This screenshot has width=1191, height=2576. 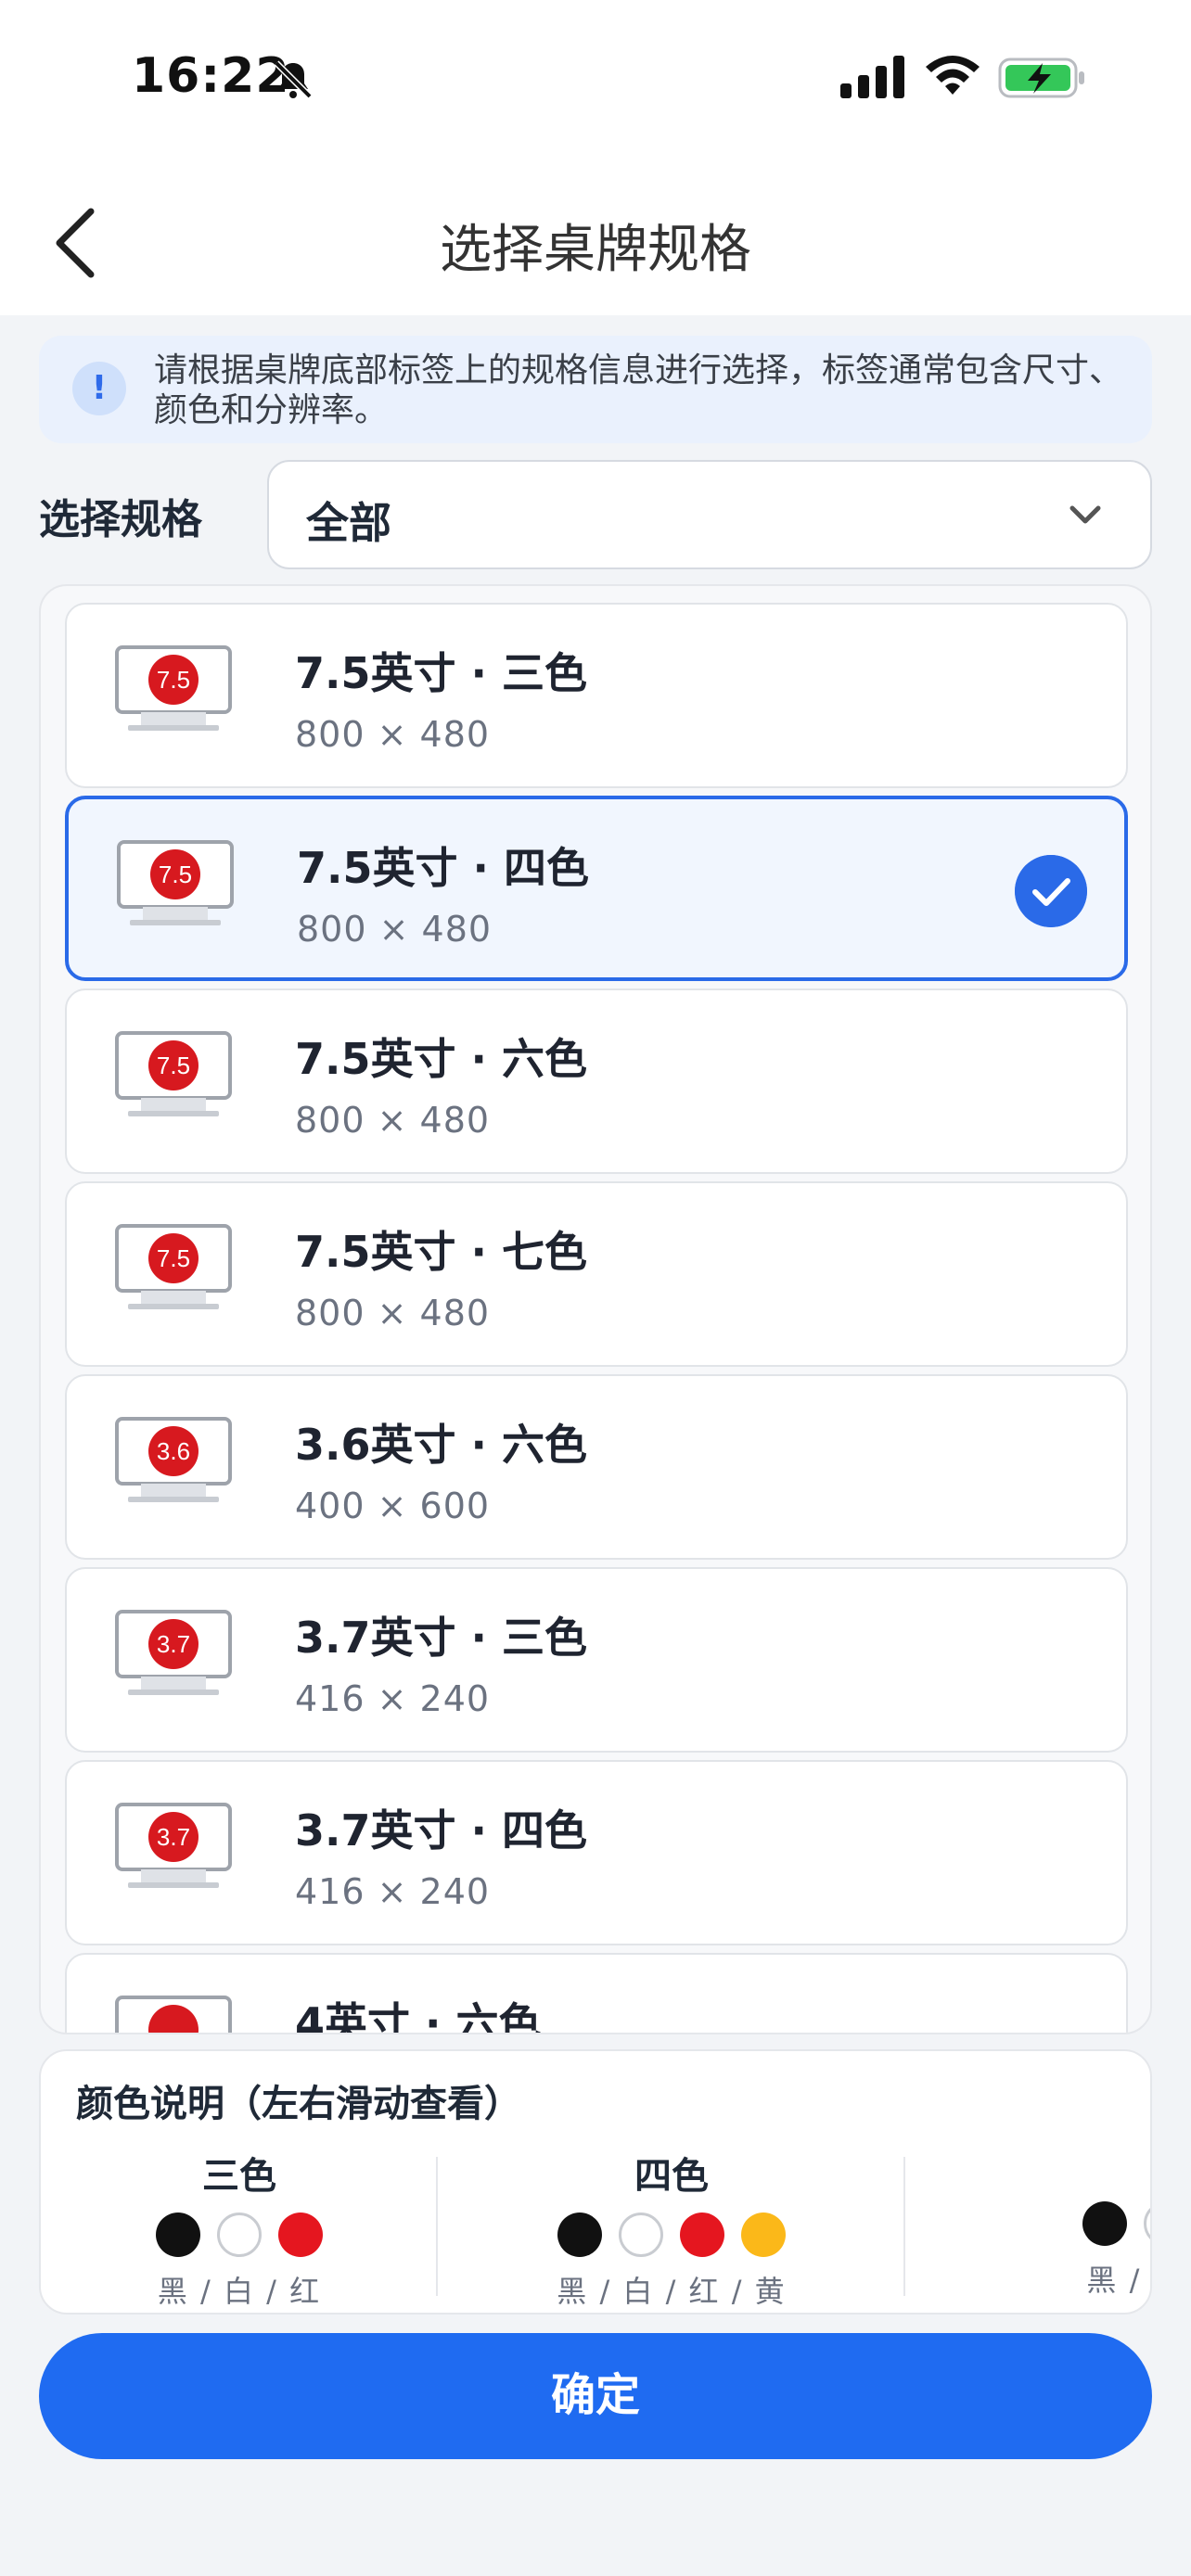 What do you see at coordinates (597, 889) in the screenshot?
I see `spec-item: 7.5 7.5英寸 · 四色 800 × 480` at bounding box center [597, 889].